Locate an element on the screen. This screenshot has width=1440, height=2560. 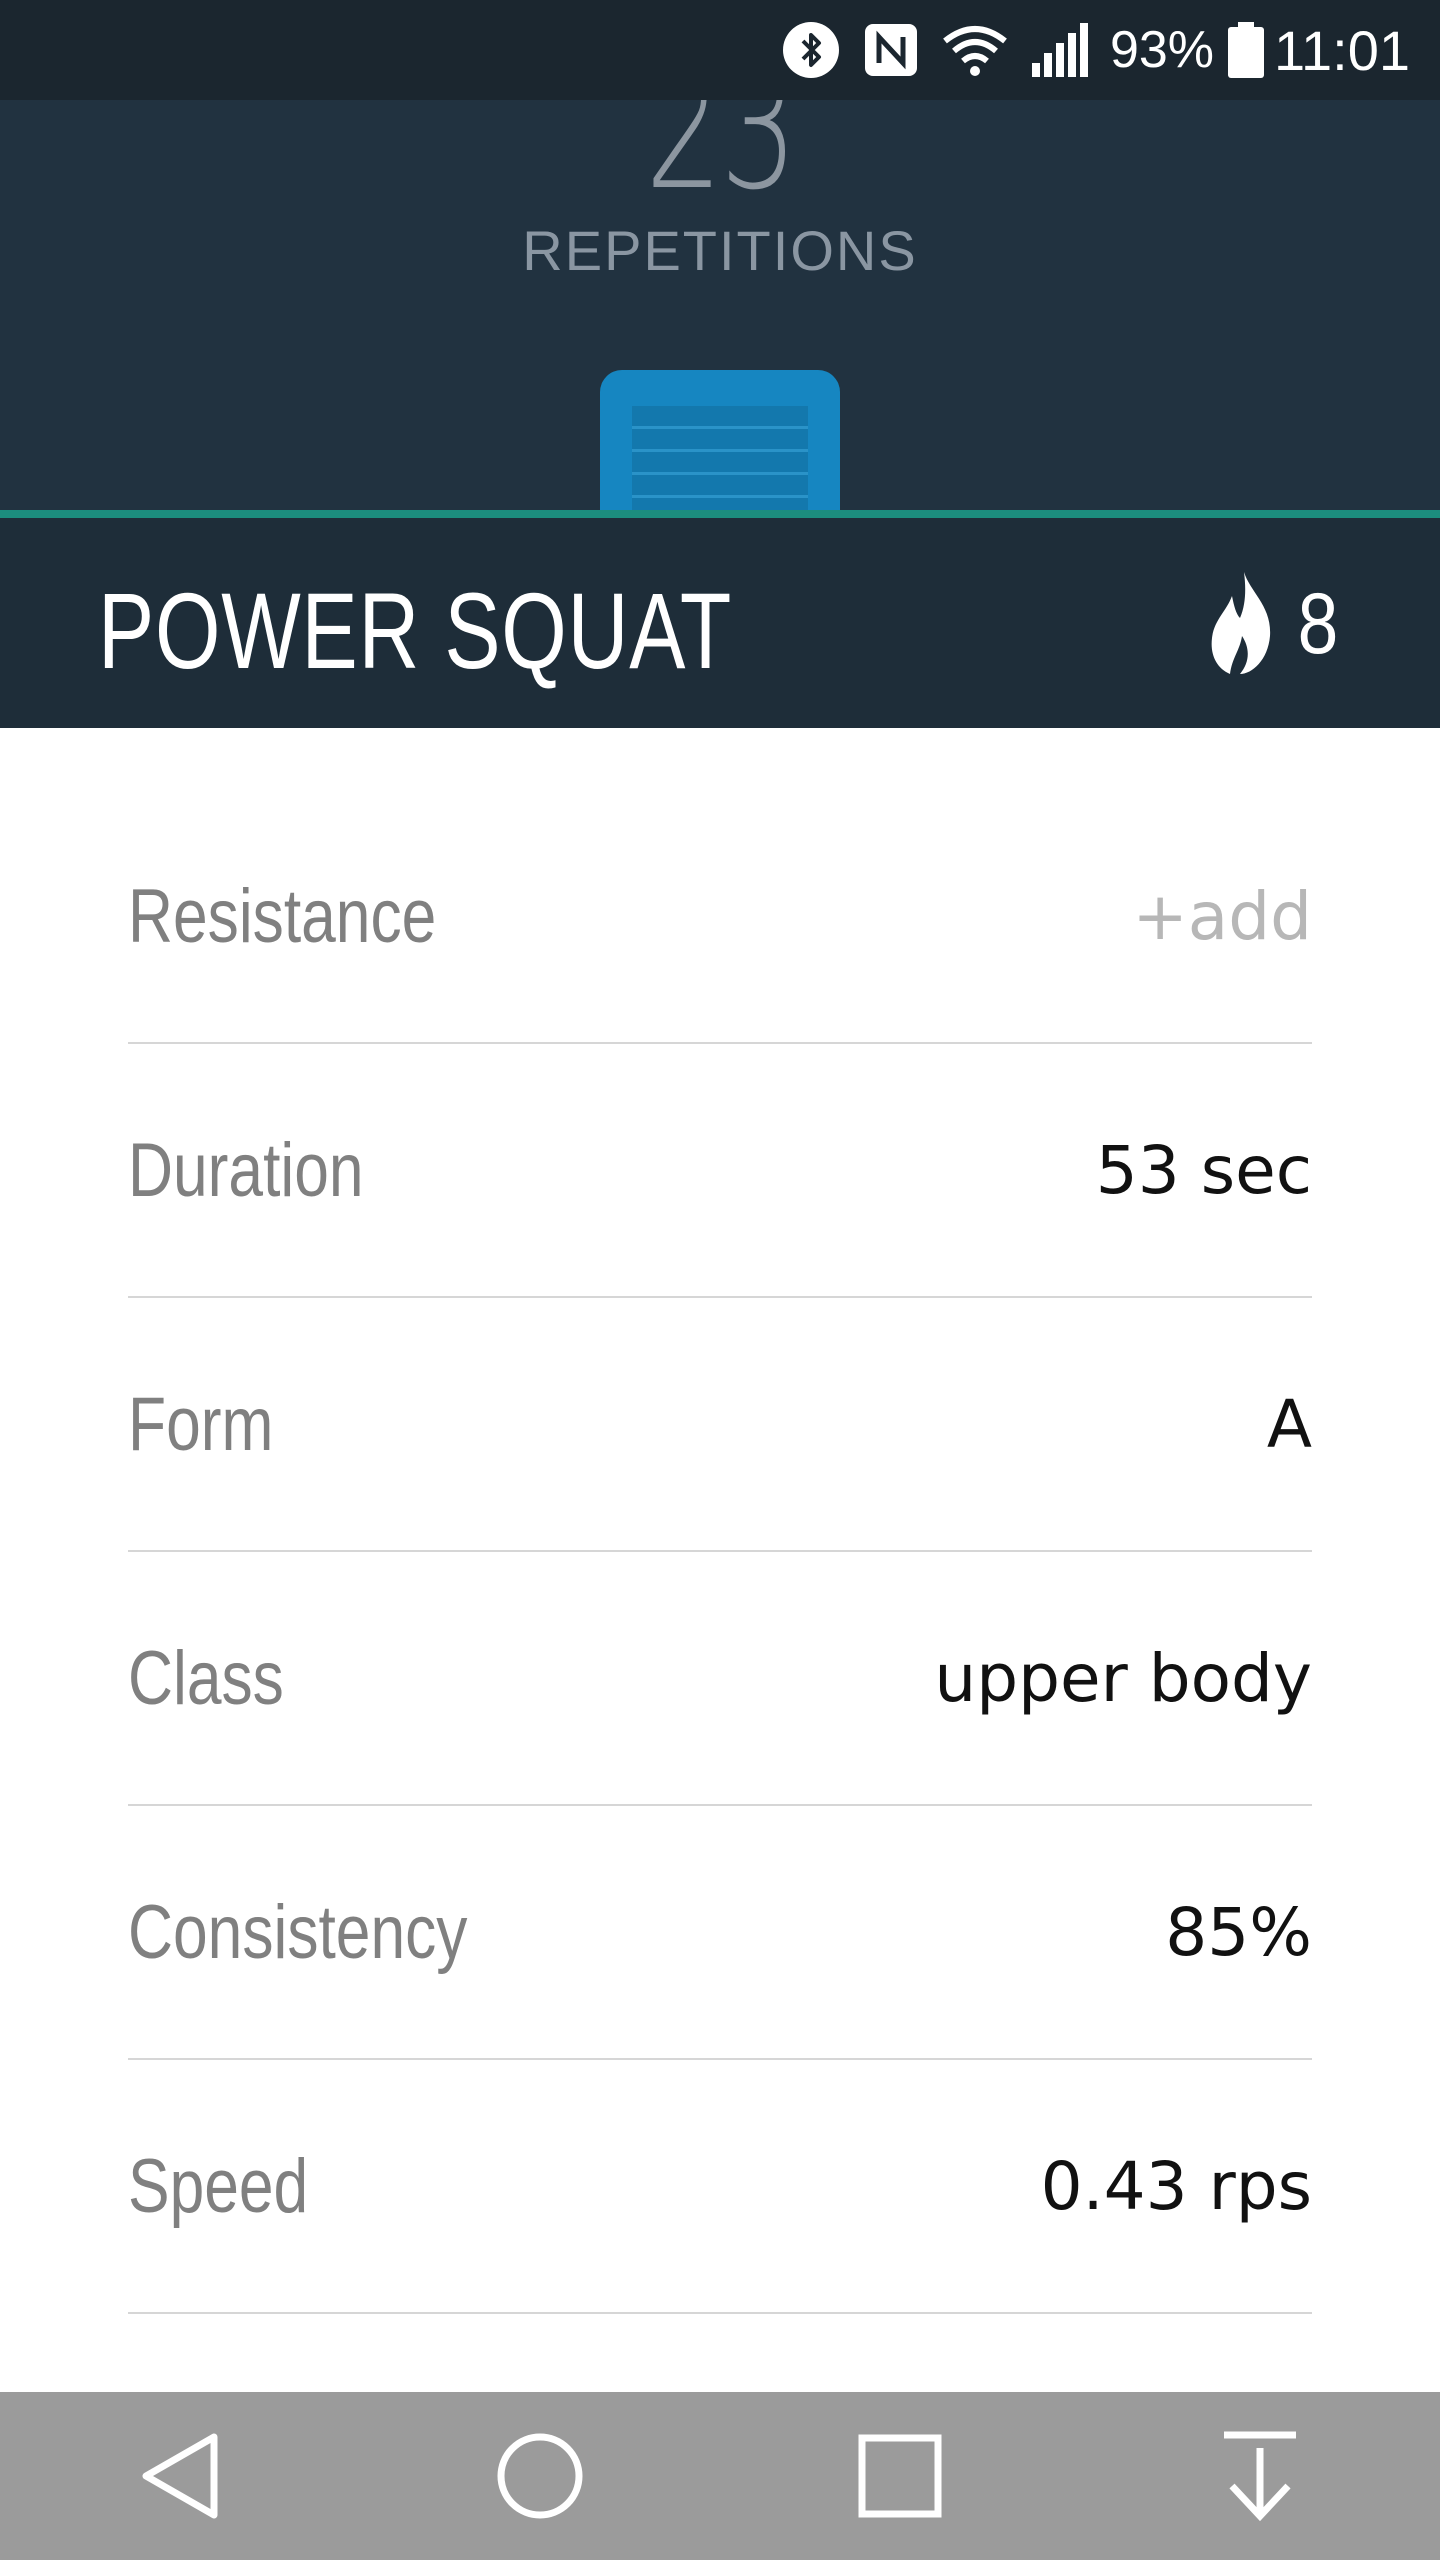
detail-label: Form is located at coordinates (201, 1424).